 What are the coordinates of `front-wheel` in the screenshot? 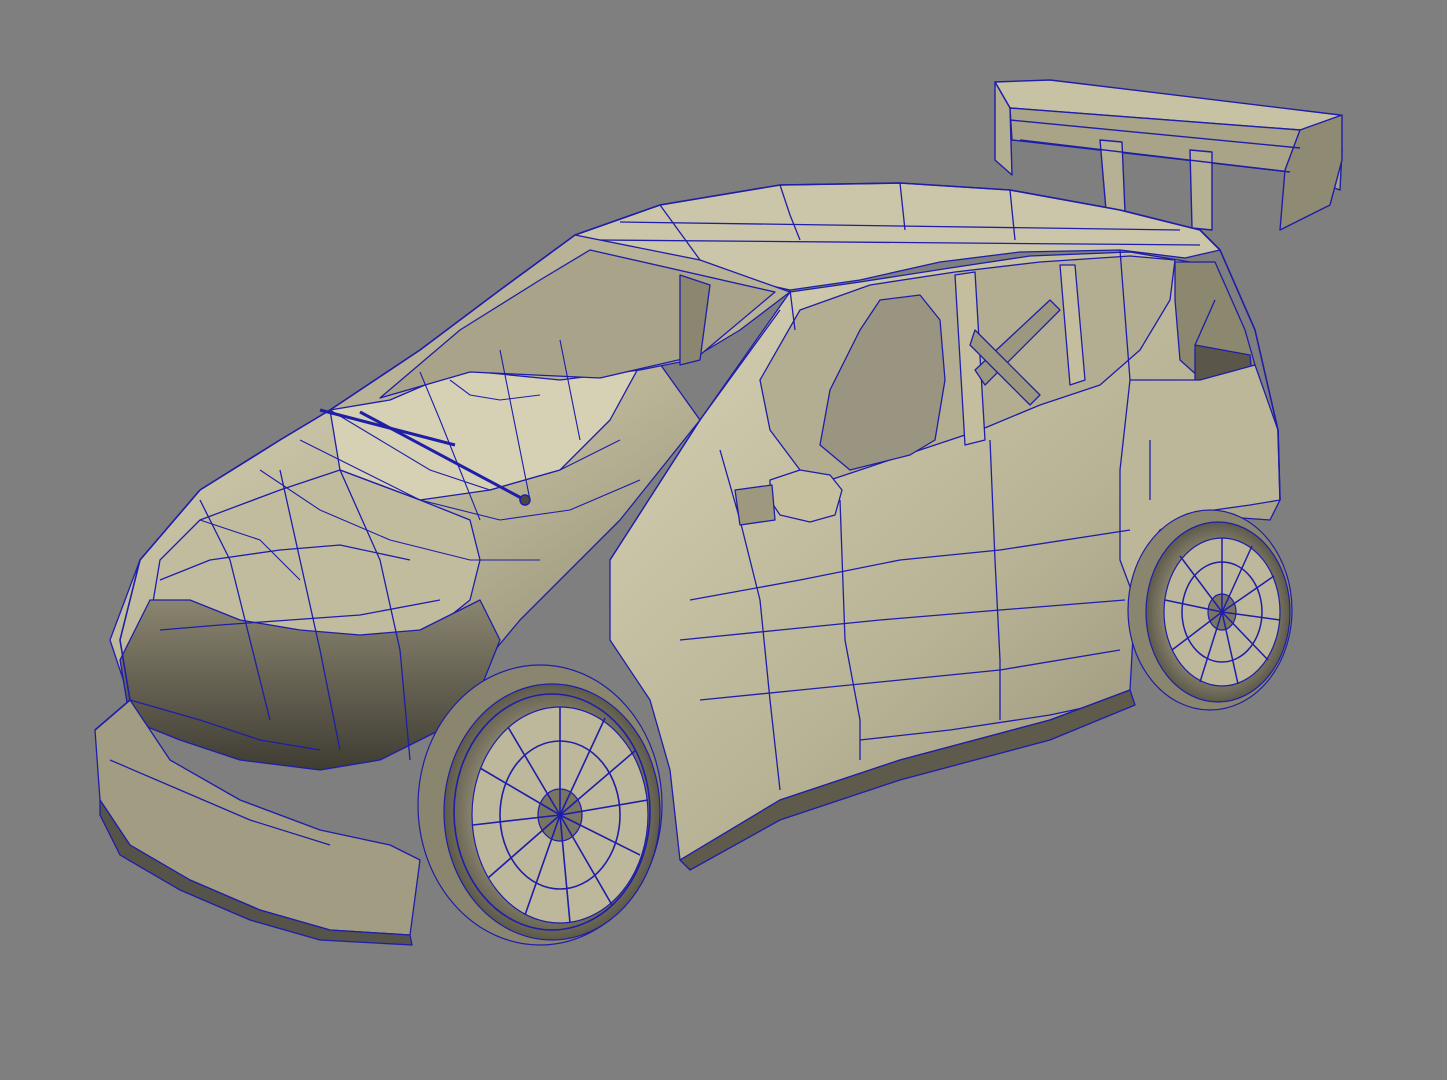 It's located at (540, 805).